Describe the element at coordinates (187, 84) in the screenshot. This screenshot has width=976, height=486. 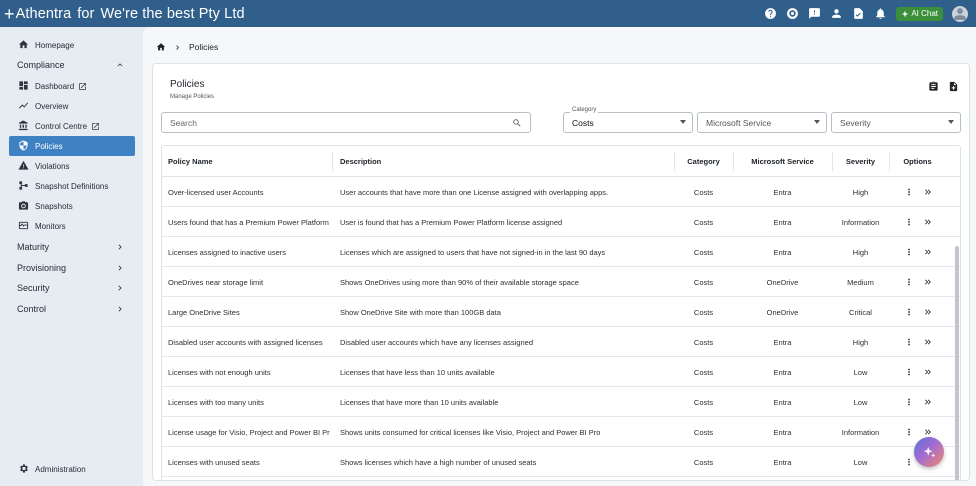
I see `page-title: Policies` at that location.